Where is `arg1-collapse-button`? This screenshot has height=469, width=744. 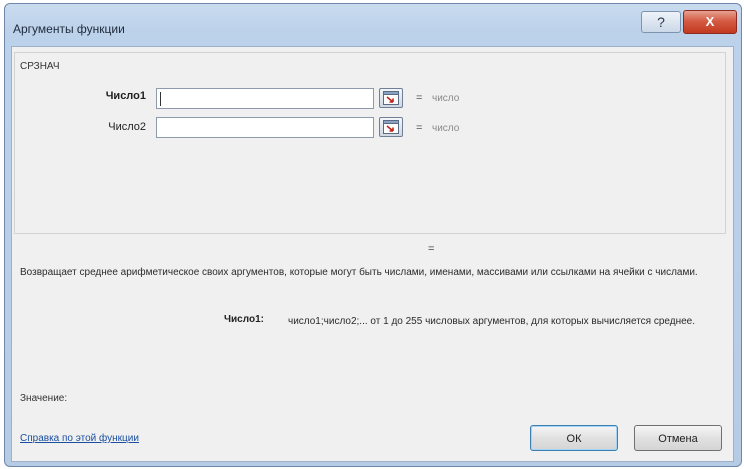
arg1-collapse-button is located at coordinates (391, 98).